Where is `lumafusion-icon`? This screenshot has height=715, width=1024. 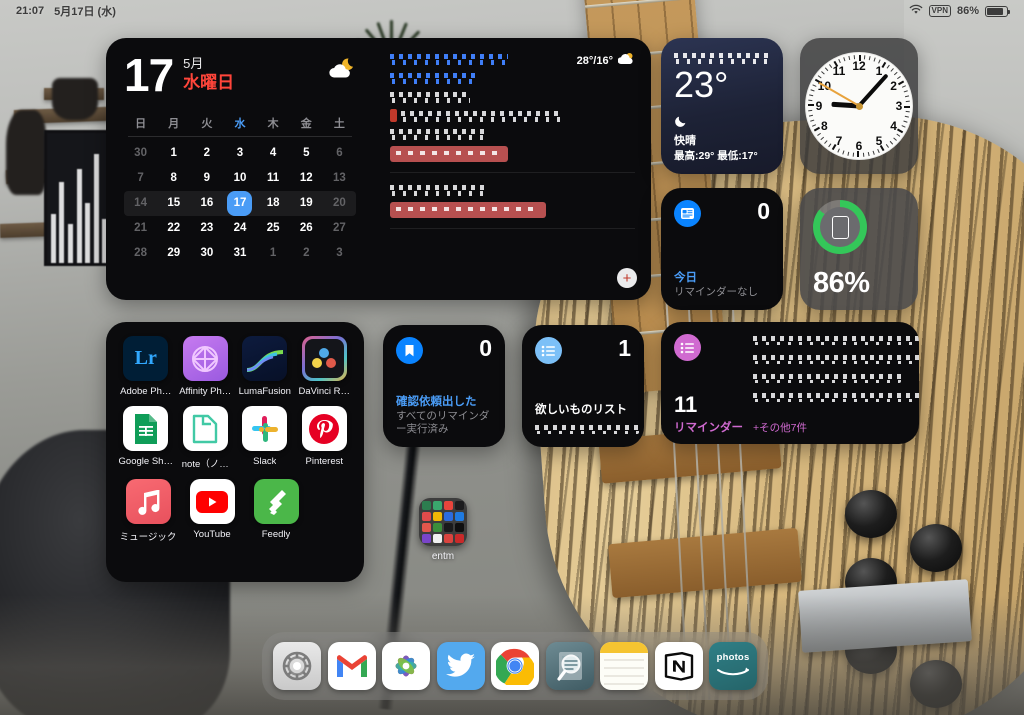 lumafusion-icon is located at coordinates (265, 358).